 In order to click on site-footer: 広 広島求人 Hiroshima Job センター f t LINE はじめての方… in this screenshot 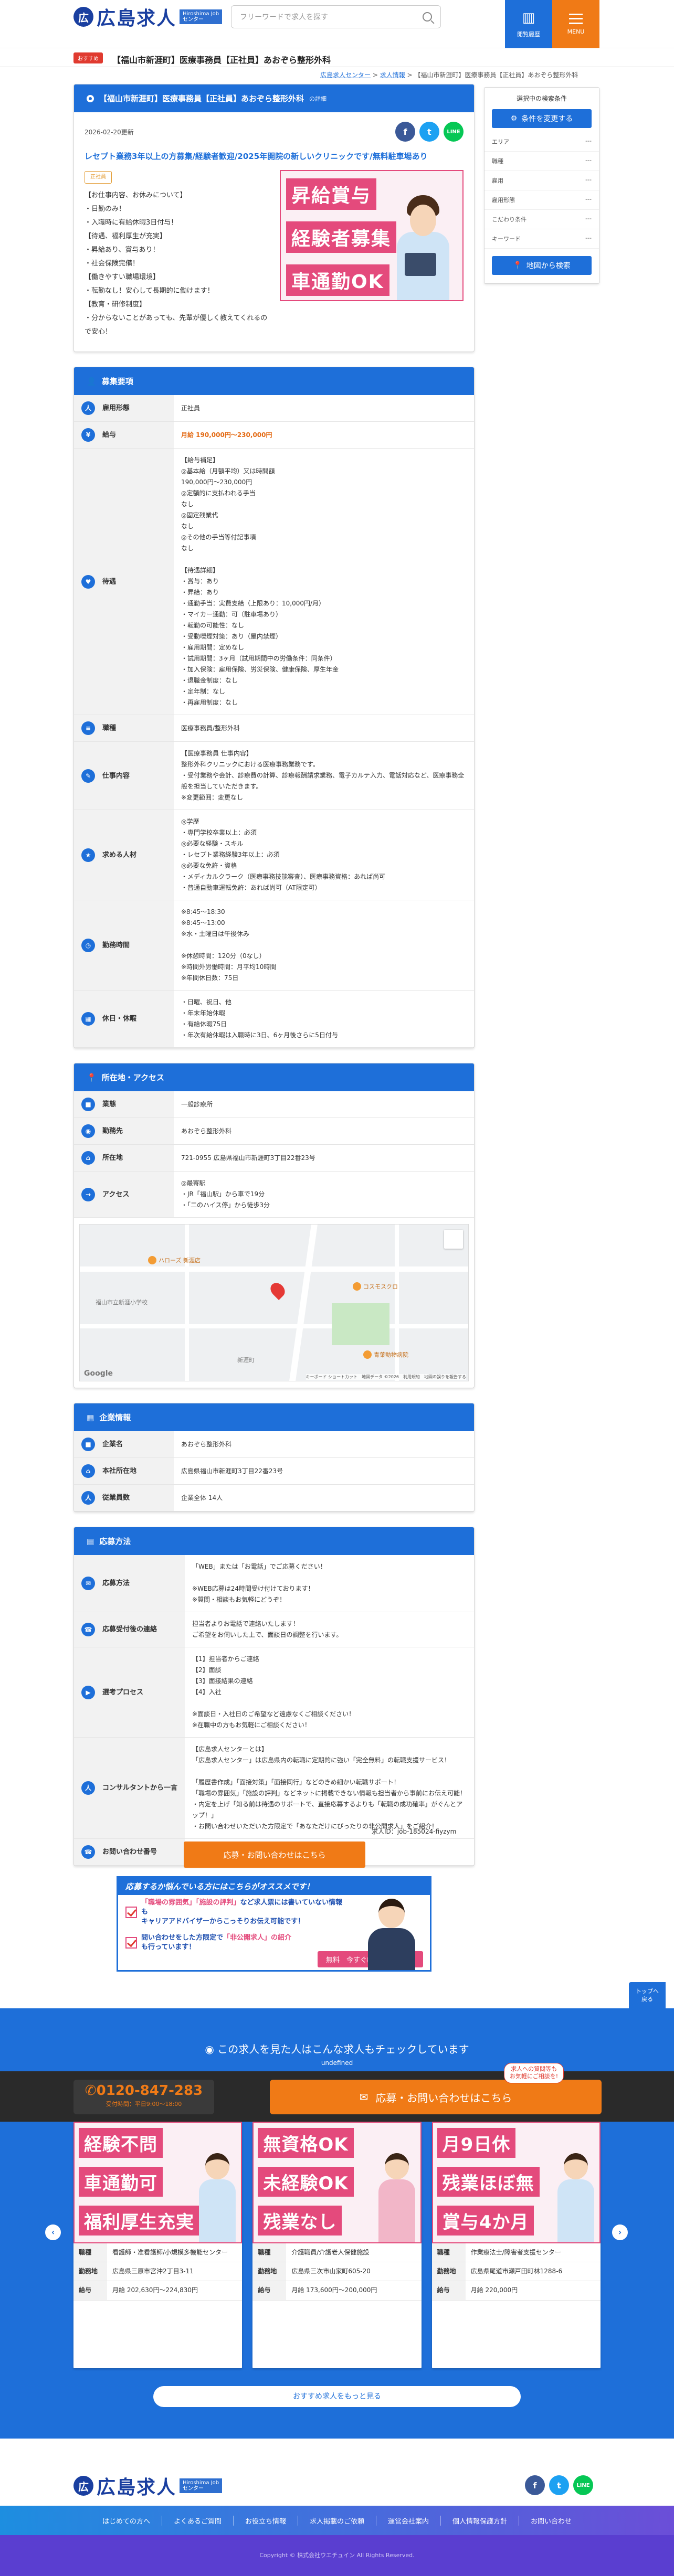, I will do `click(337, 2507)`.